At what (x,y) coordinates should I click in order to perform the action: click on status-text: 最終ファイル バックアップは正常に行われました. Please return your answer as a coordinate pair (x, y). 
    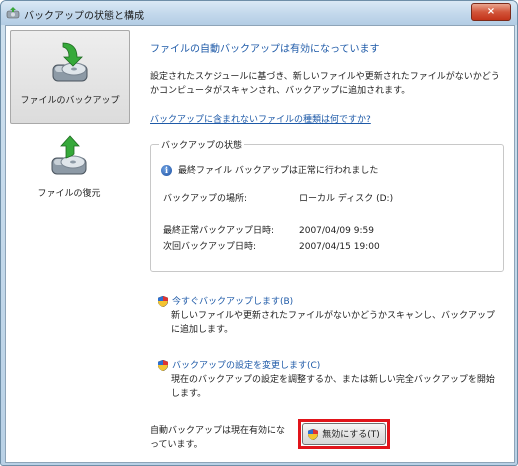
    Looking at the image, I should click on (278, 171).